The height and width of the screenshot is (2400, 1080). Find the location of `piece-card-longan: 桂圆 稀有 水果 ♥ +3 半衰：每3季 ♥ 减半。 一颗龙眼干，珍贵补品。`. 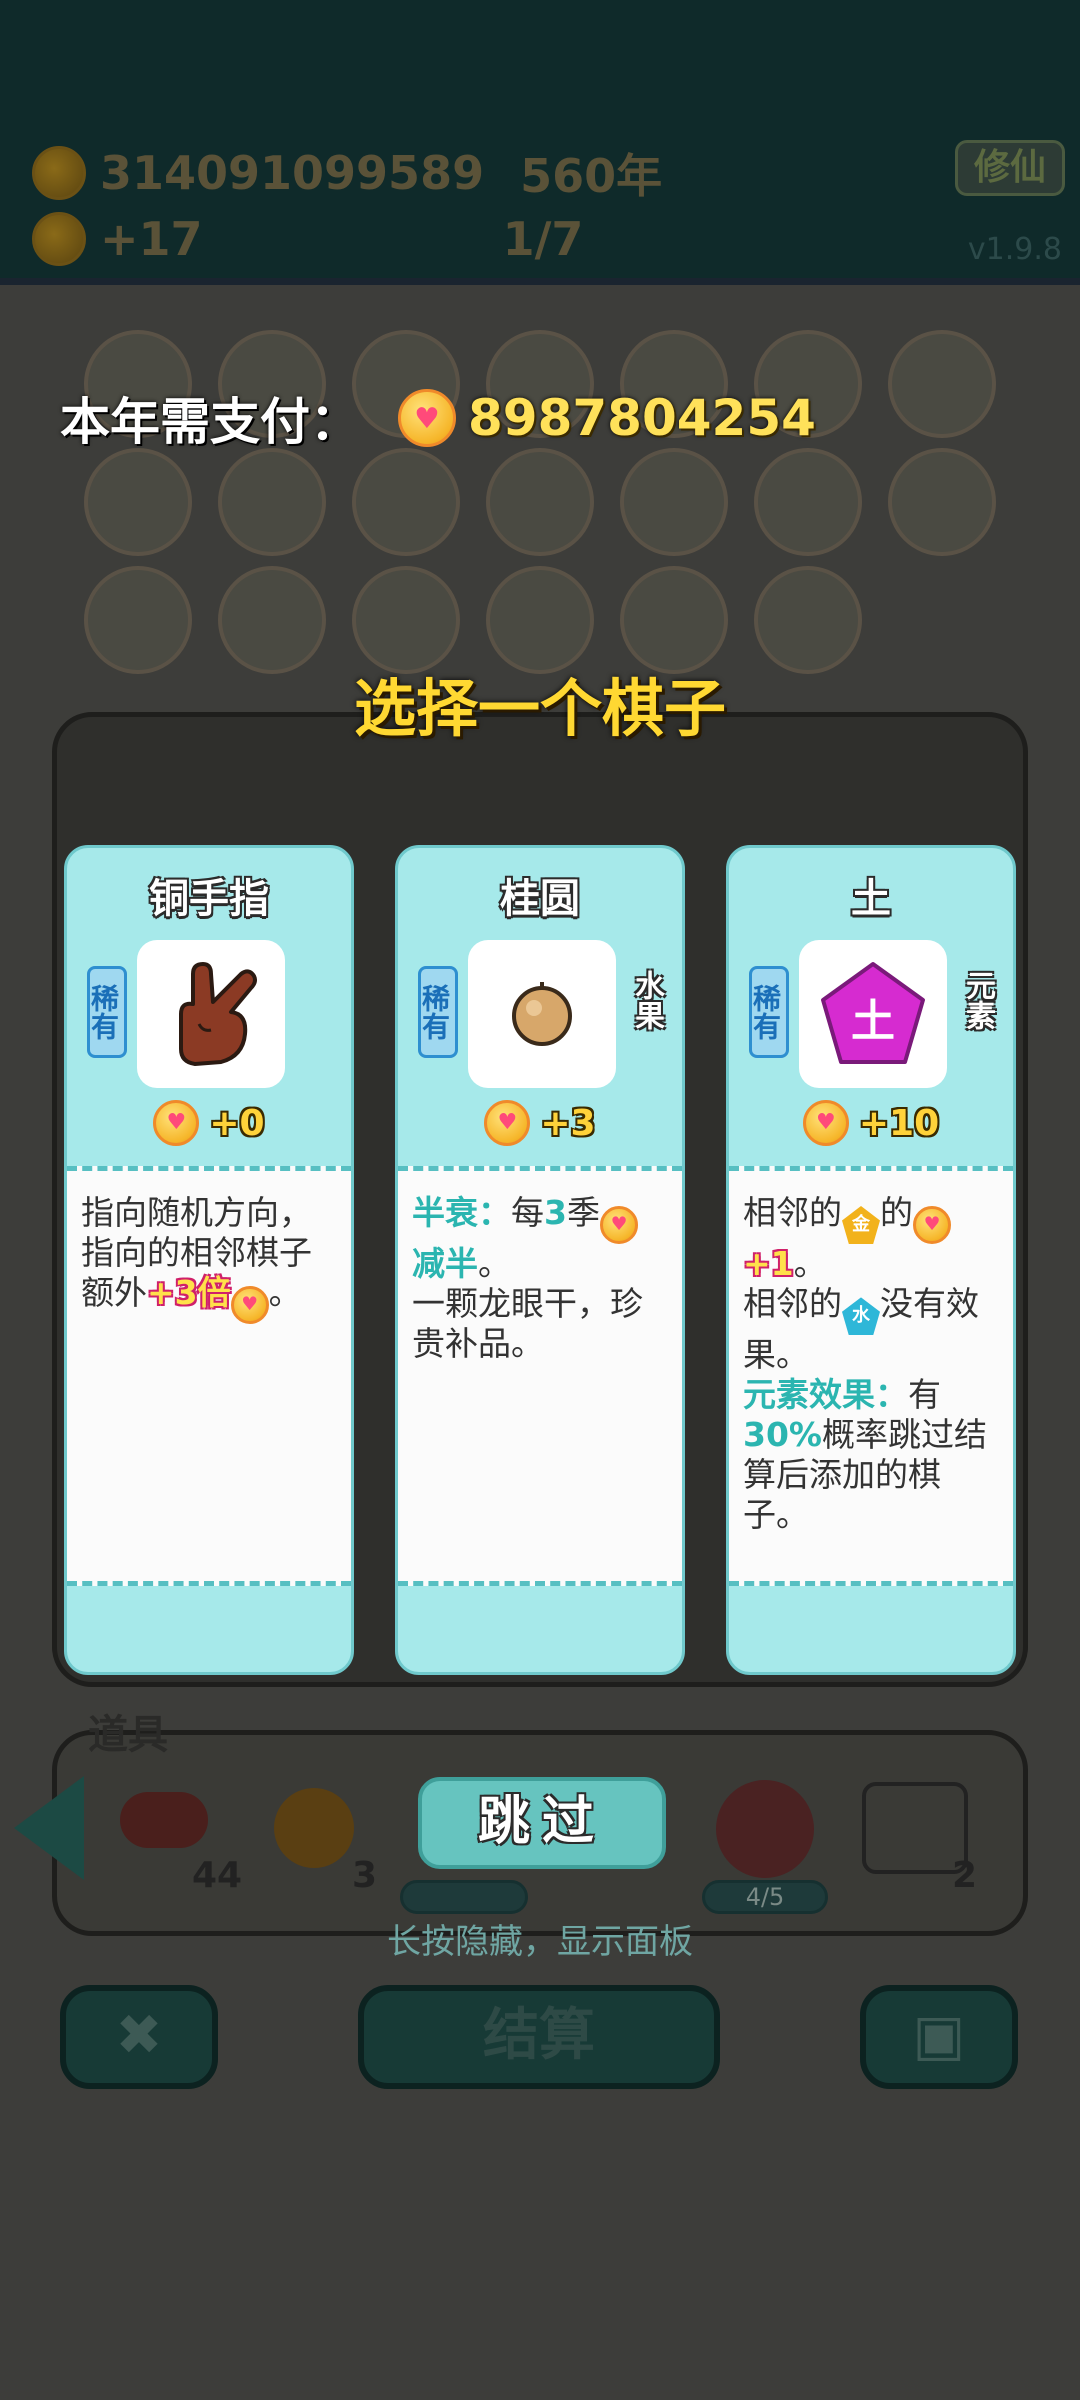

piece-card-longan: 桂圆 稀有 水果 ♥ +3 半衰：每3季 ♥ 减半。 一颗龙眼干，珍贵补品。 is located at coordinates (540, 1260).